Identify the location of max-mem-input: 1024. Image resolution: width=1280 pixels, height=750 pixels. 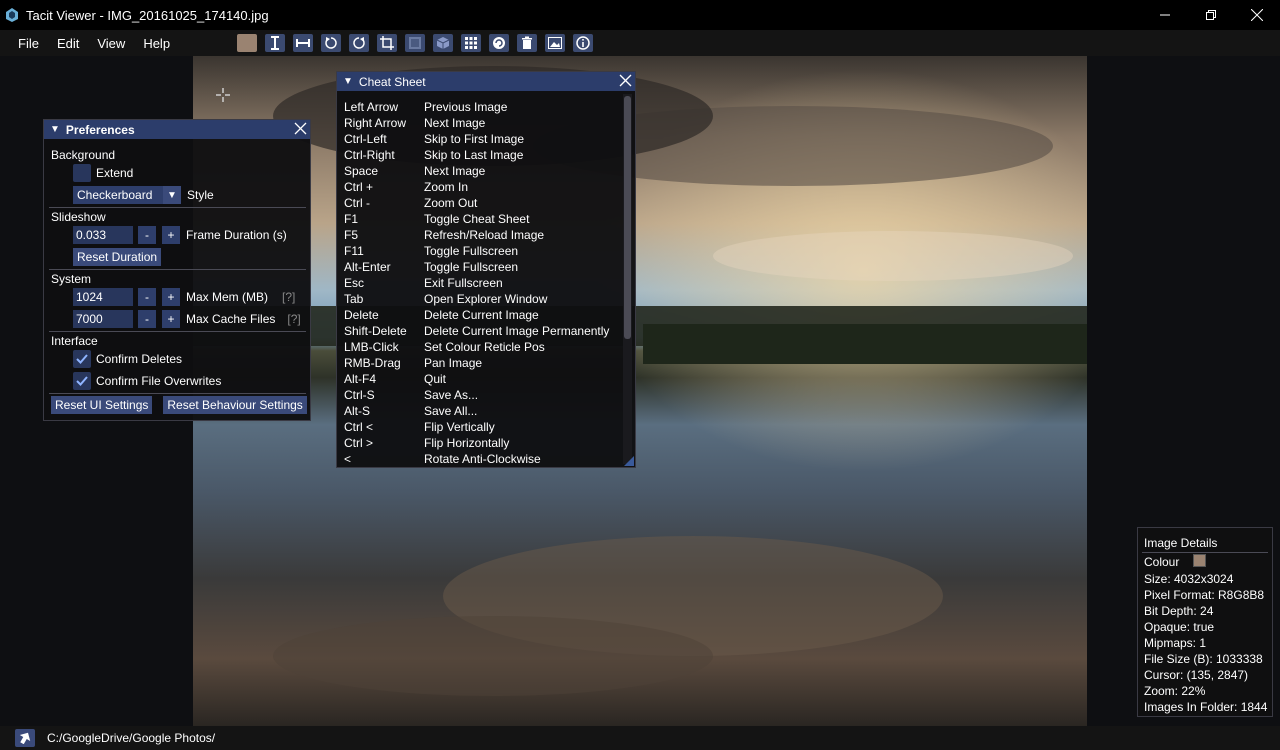
(103, 297).